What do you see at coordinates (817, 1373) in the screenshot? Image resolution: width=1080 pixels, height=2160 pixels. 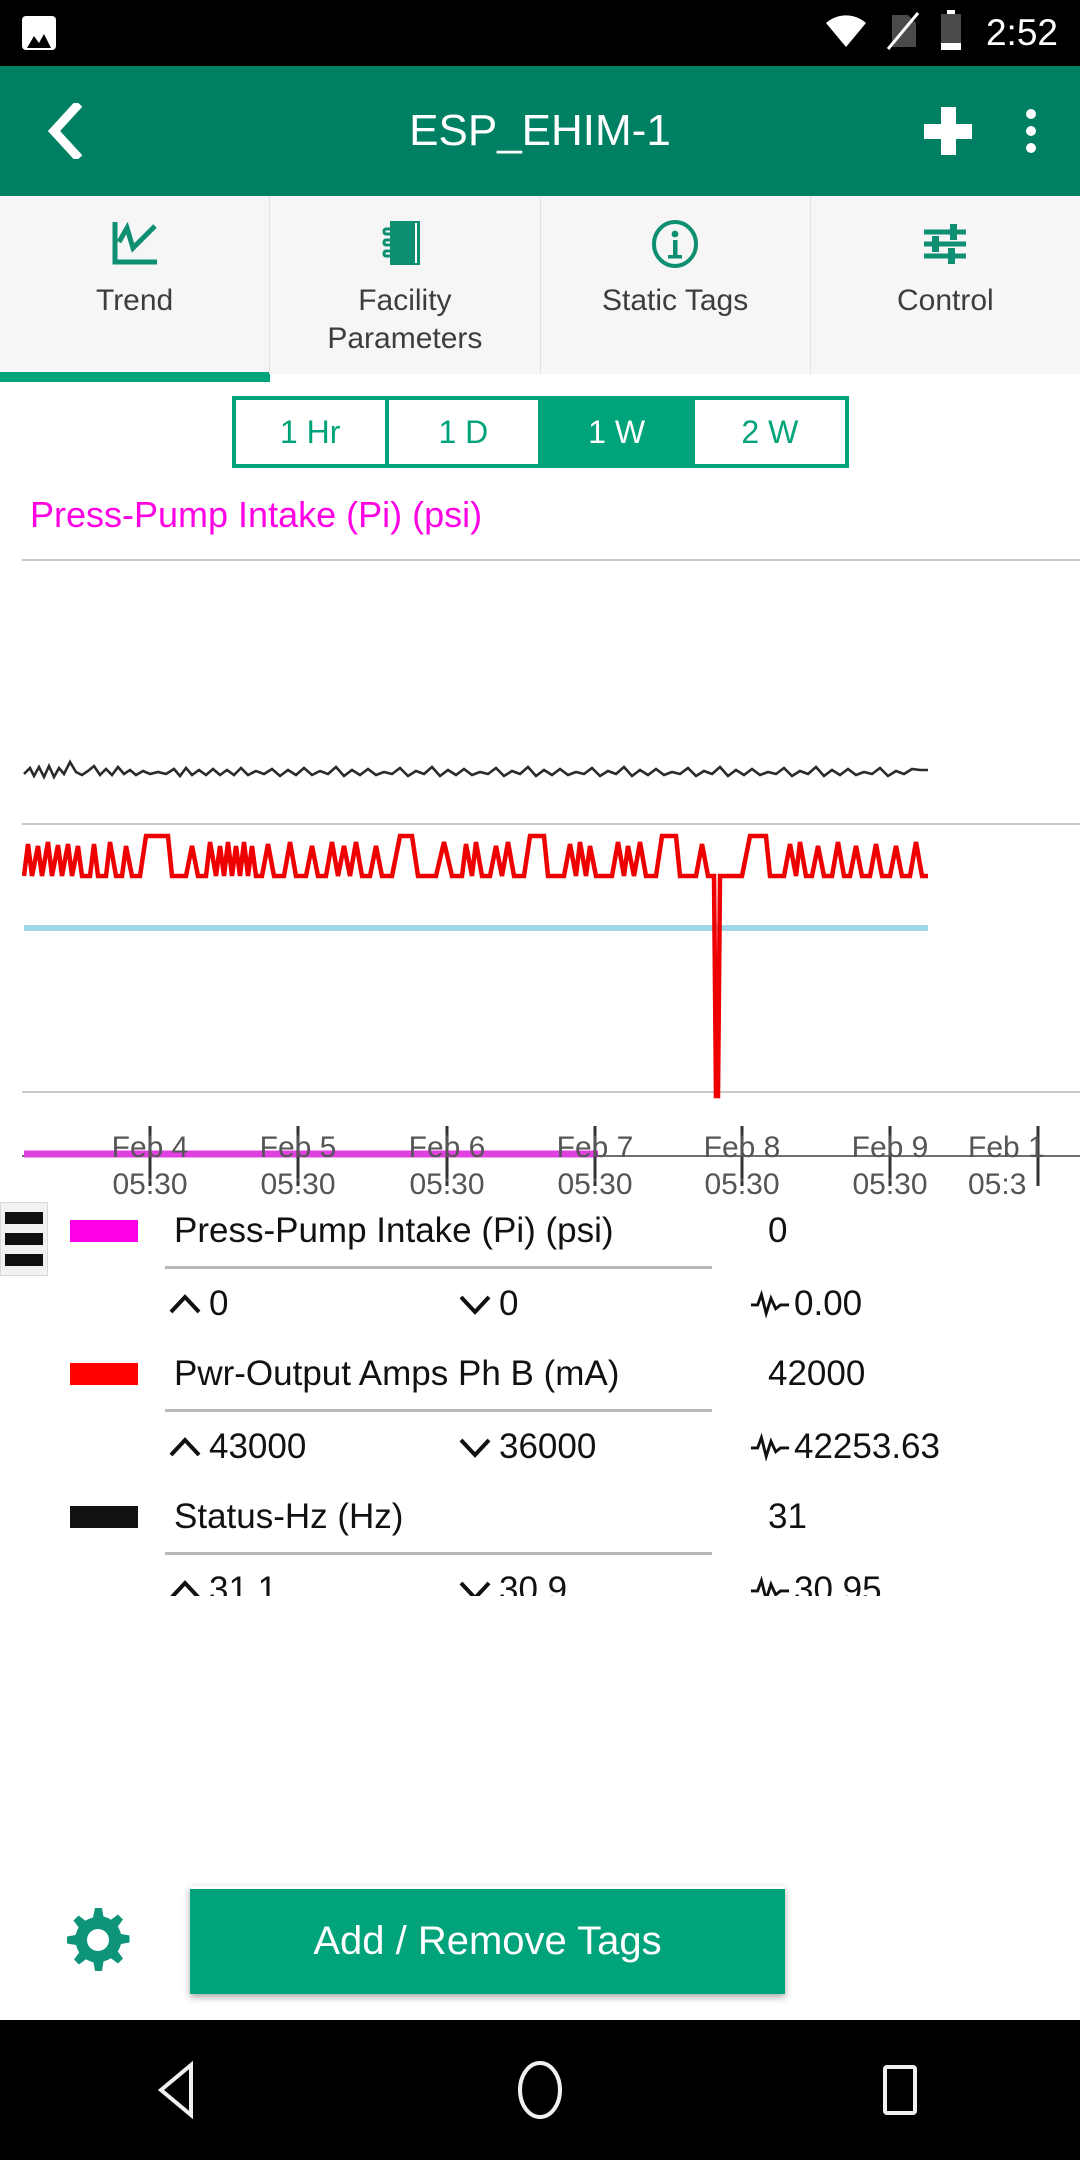 I see `legend-current-value: 42000` at bounding box center [817, 1373].